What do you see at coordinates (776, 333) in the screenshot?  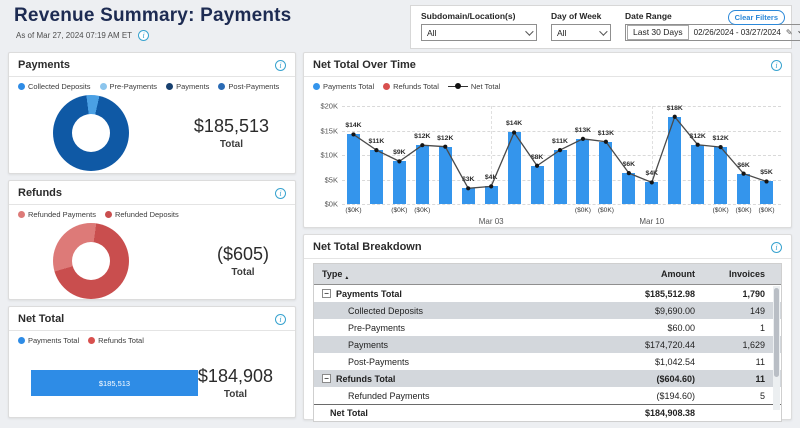 I see `scrollbar-thumb` at bounding box center [776, 333].